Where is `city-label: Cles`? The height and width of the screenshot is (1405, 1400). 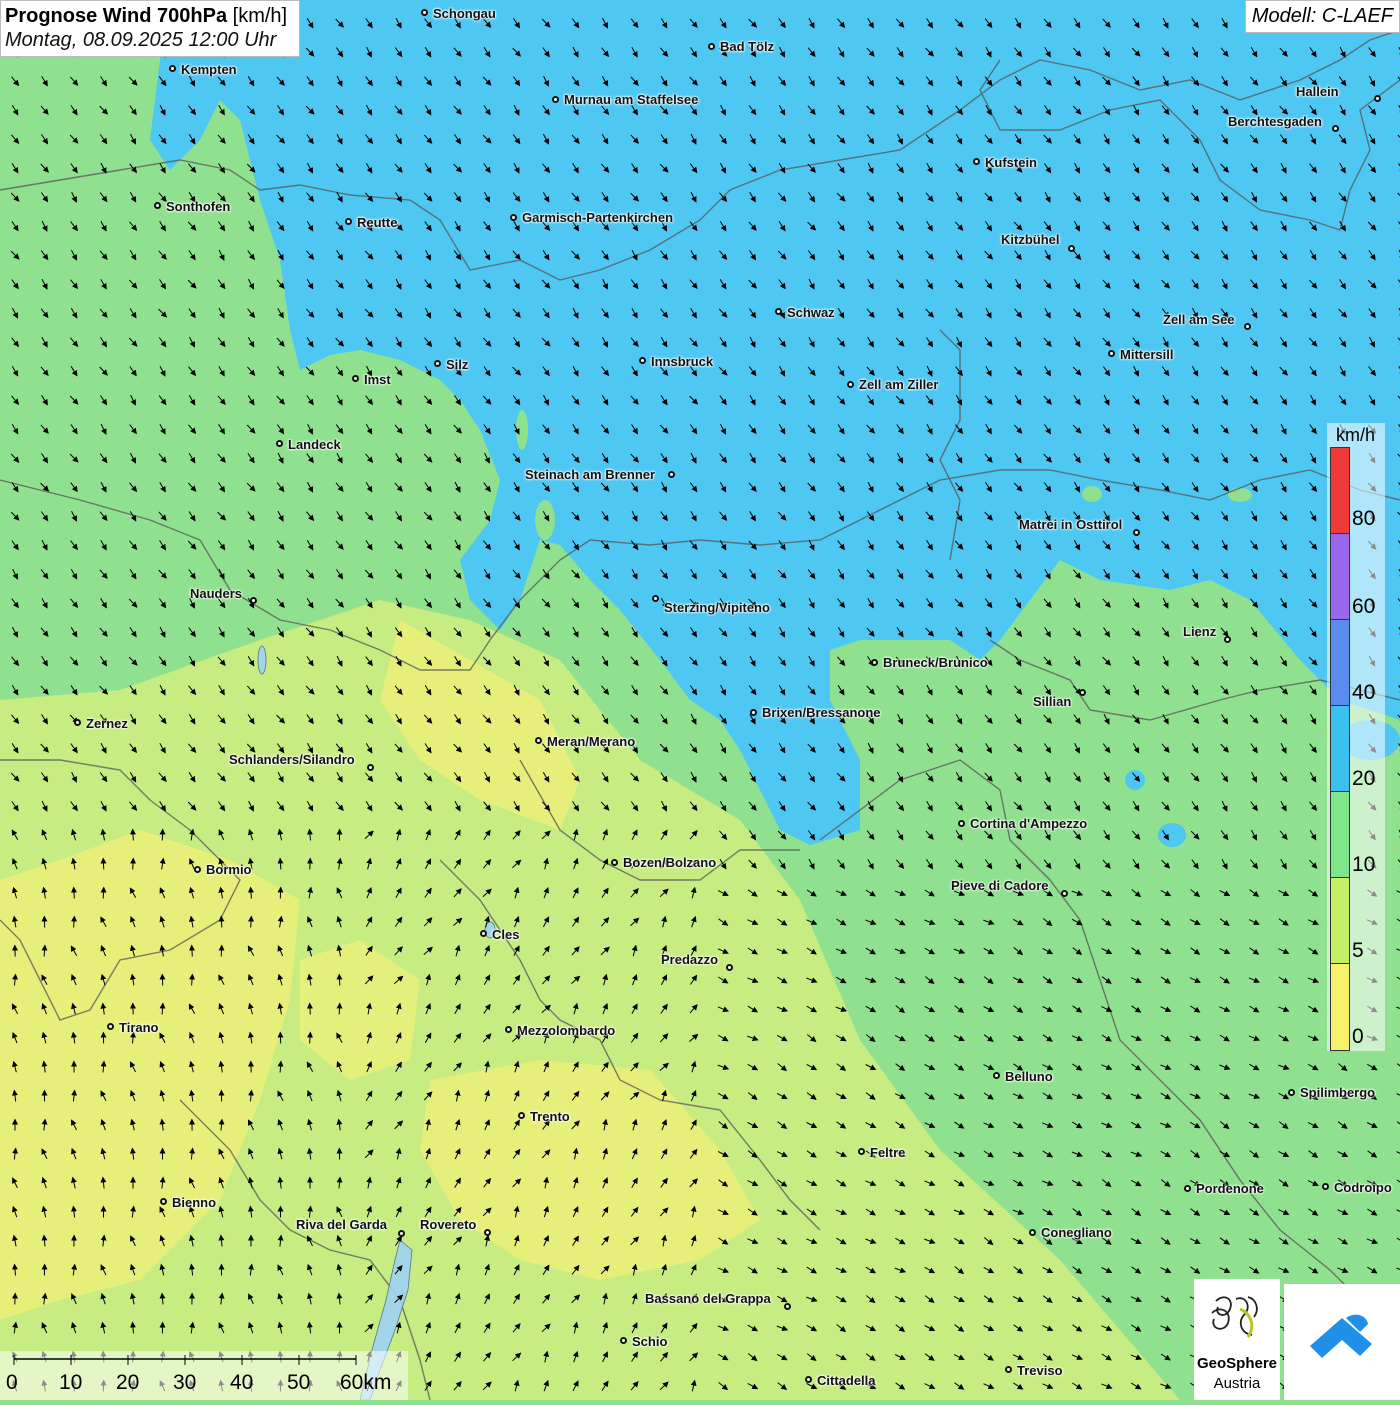
city-label: Cles is located at coordinates (505, 934).